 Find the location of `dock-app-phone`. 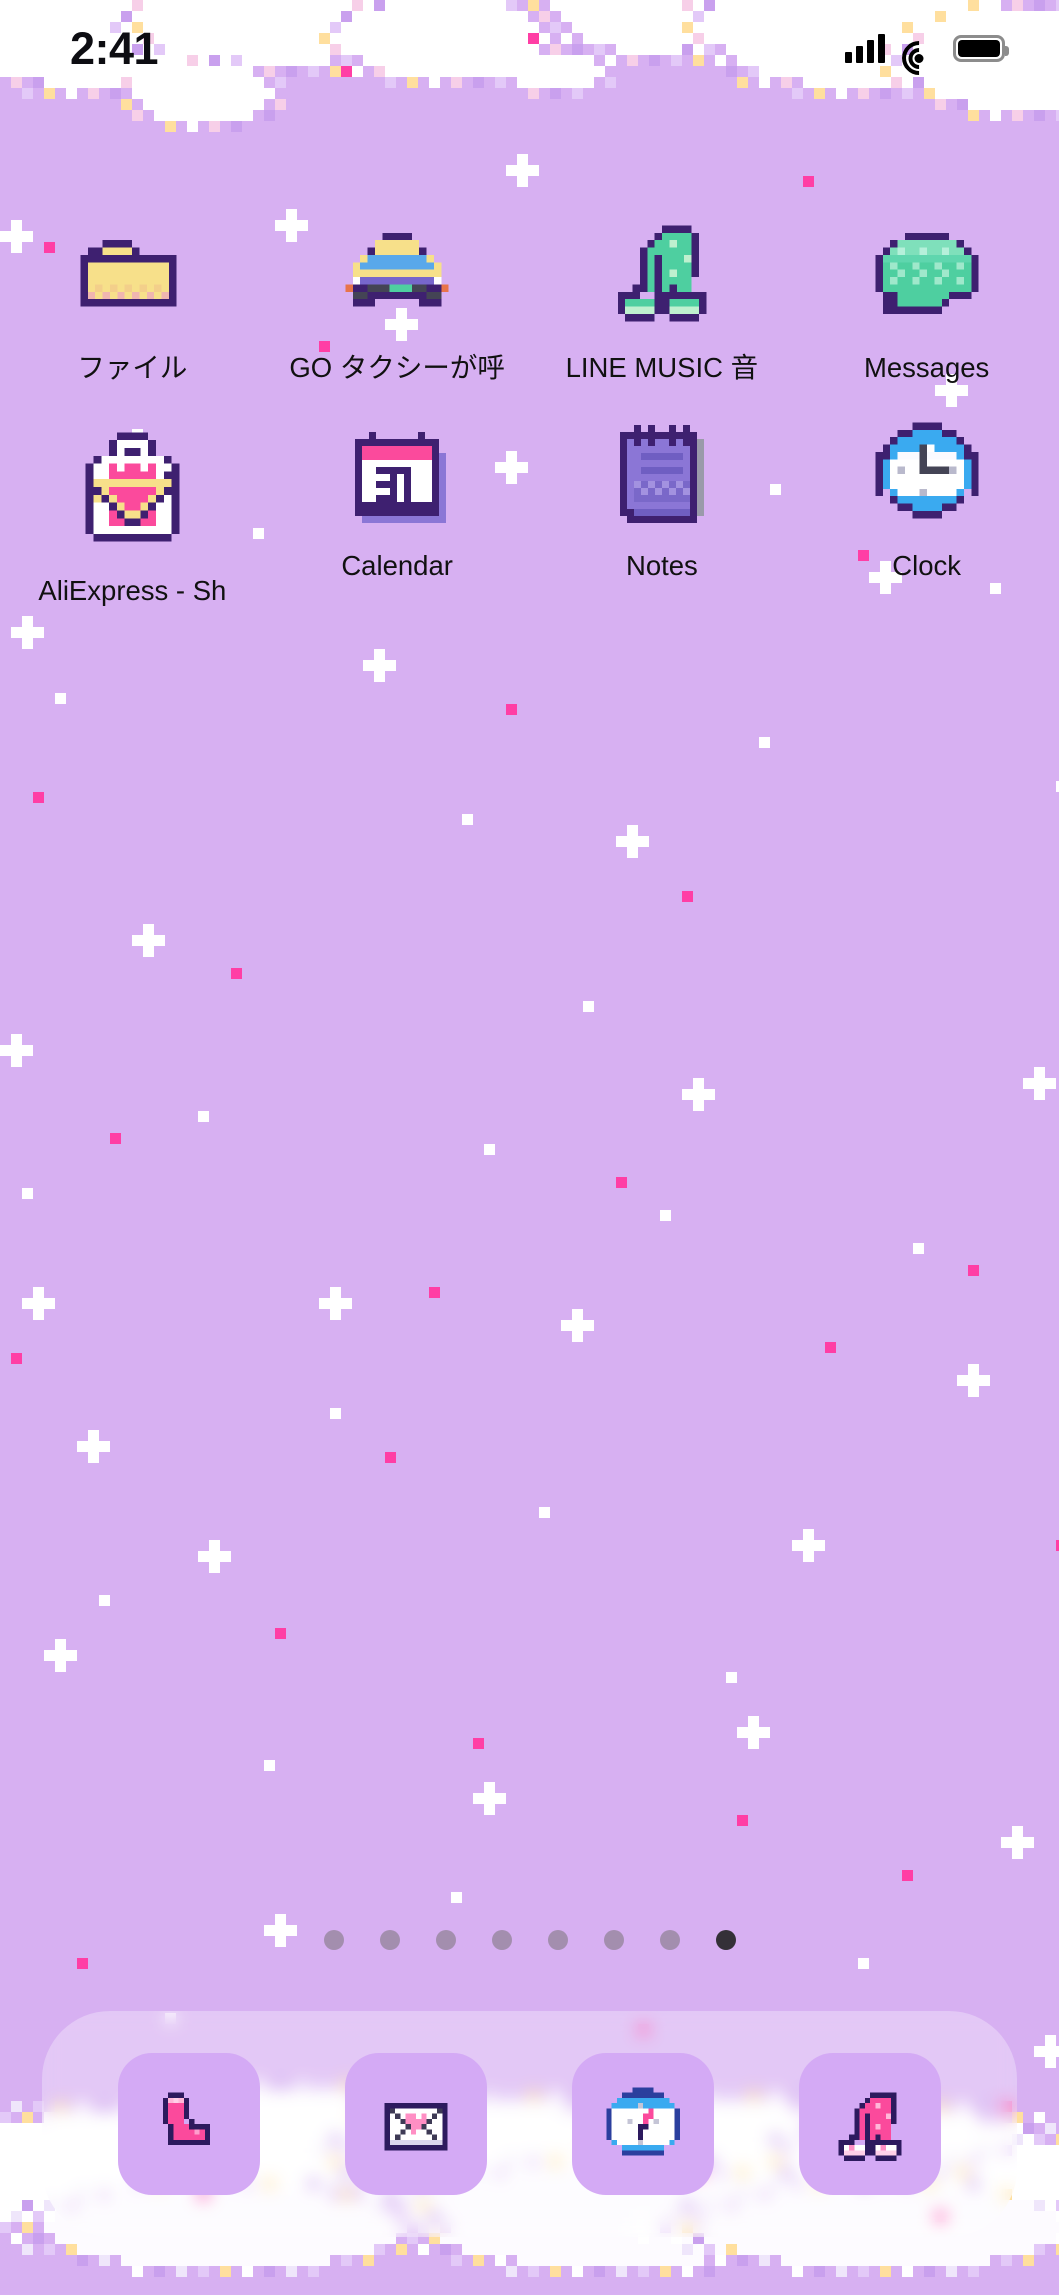

dock-app-phone is located at coordinates (189, 2124).